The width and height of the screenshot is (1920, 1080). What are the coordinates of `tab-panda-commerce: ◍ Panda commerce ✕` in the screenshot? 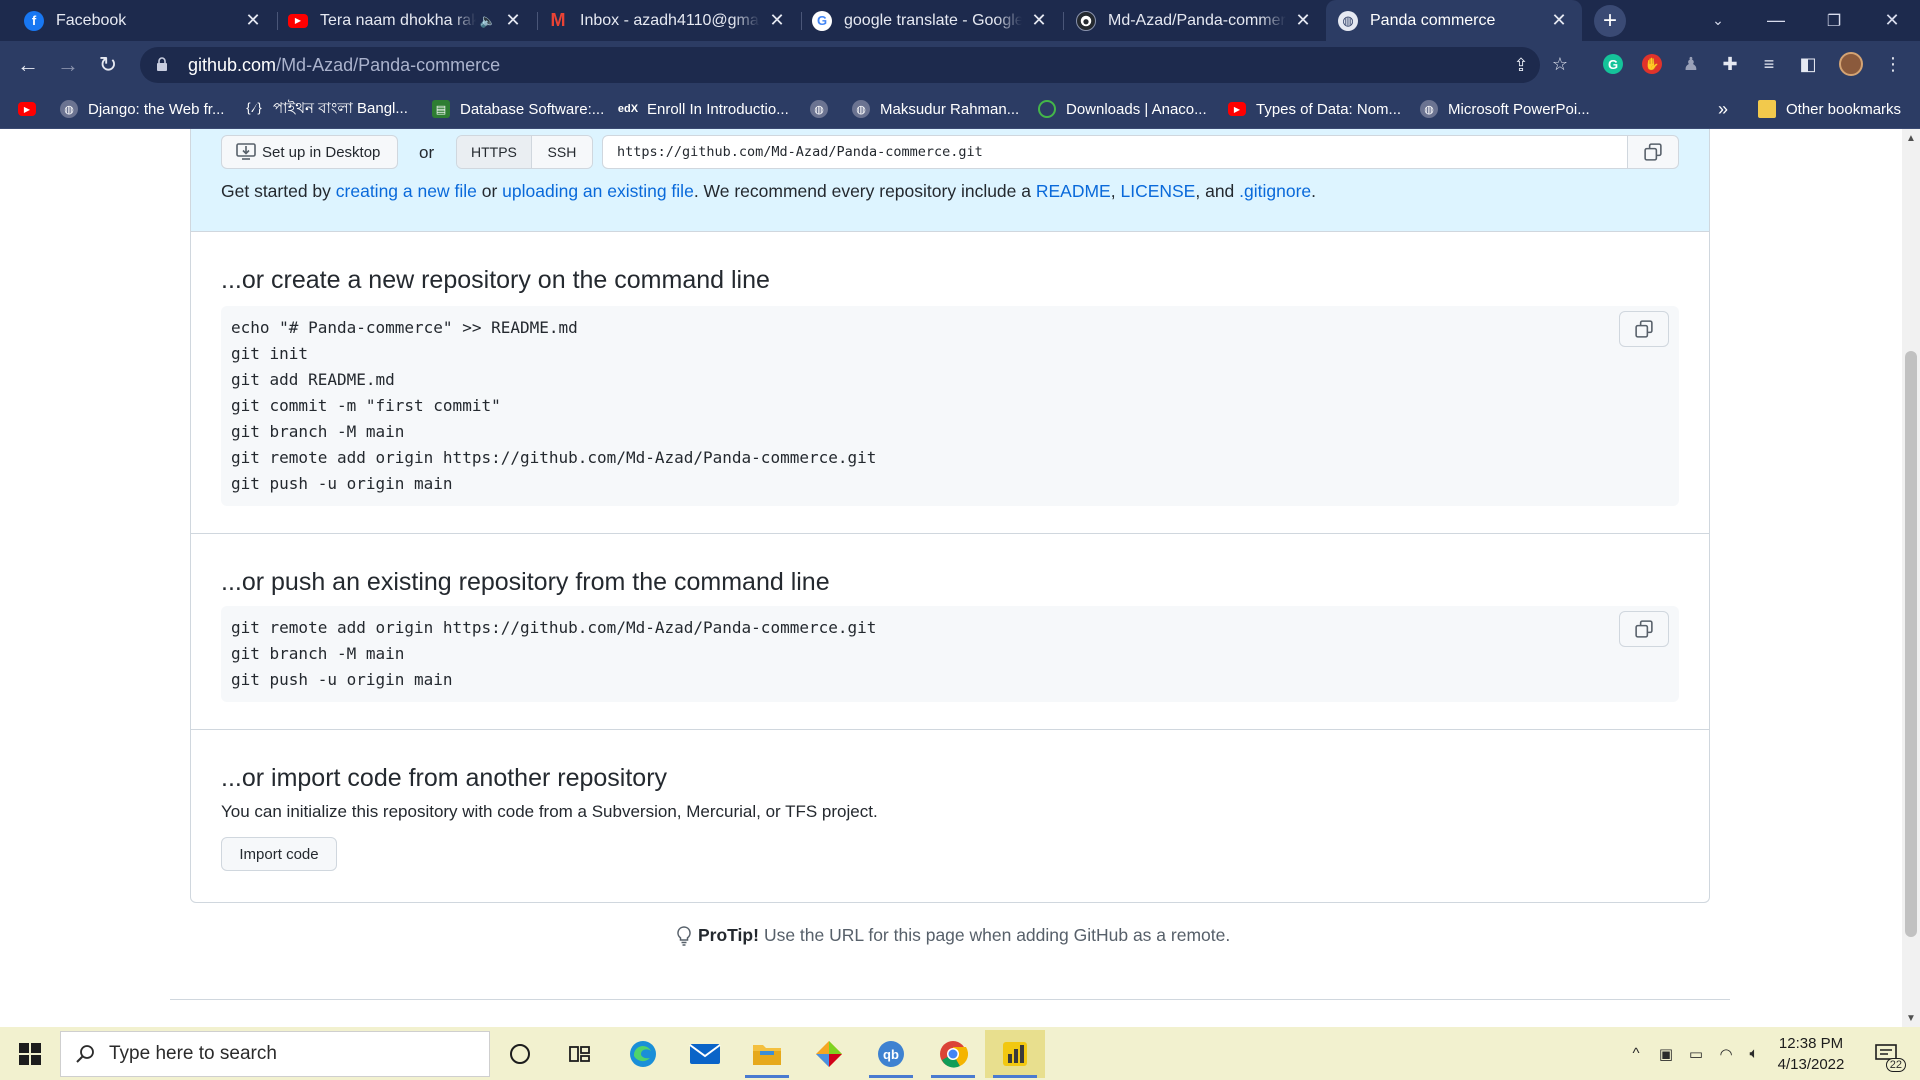 It's located at (1454, 20).